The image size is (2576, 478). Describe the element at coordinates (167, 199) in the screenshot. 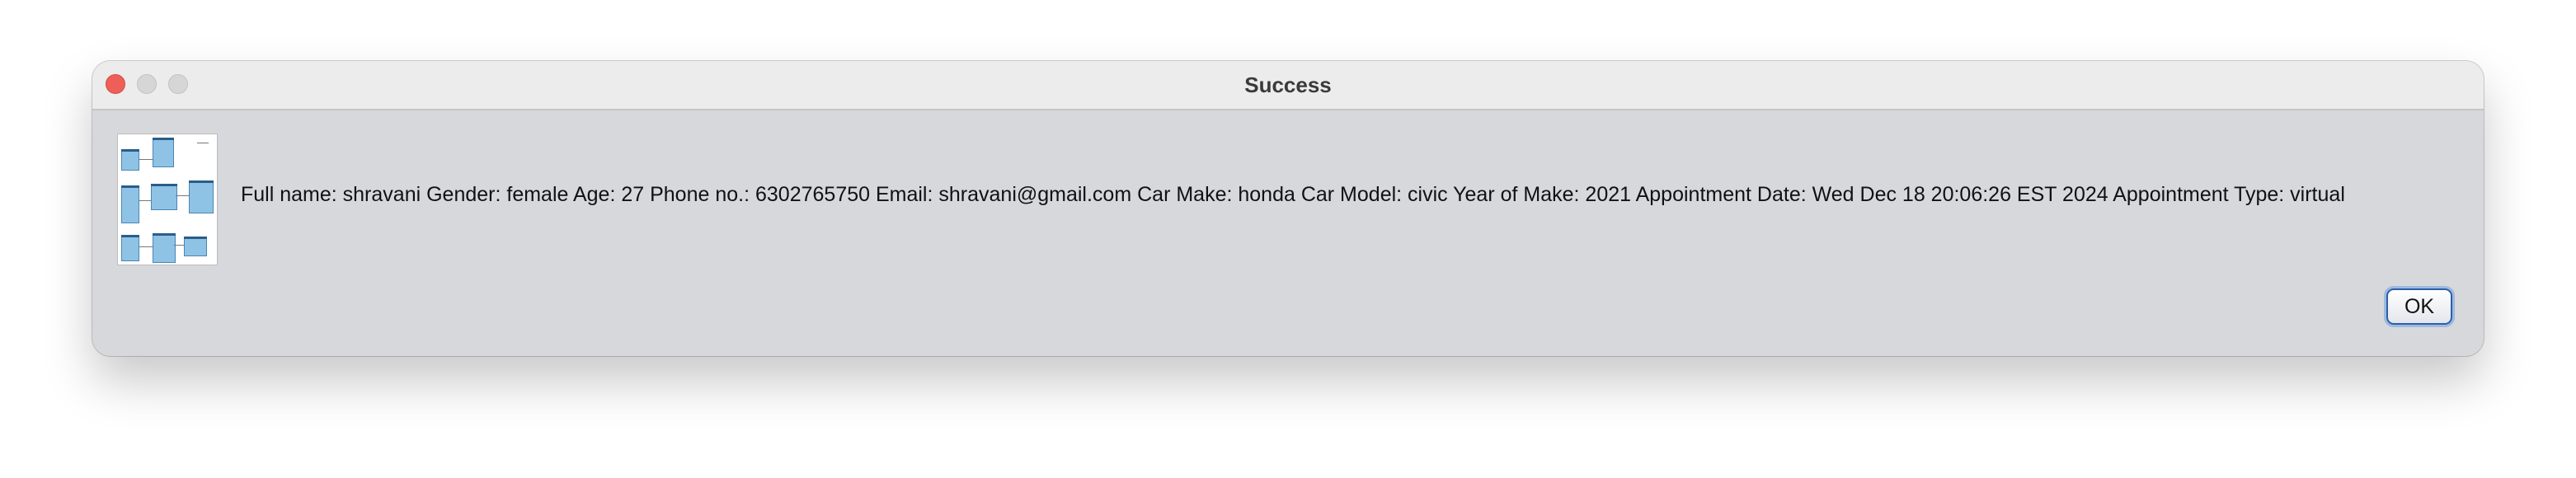

I see `diagram-thumbnail-icon` at that location.